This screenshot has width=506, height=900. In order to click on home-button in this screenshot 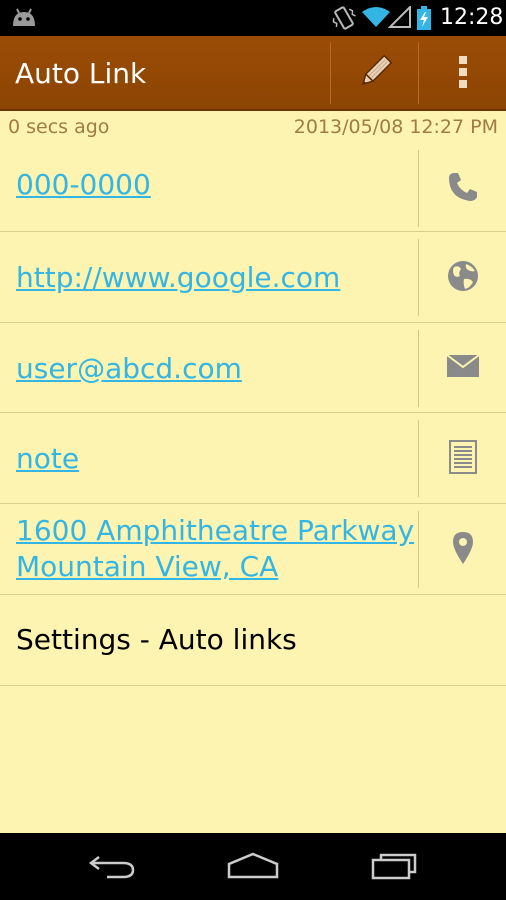, I will do `click(253, 866)`.